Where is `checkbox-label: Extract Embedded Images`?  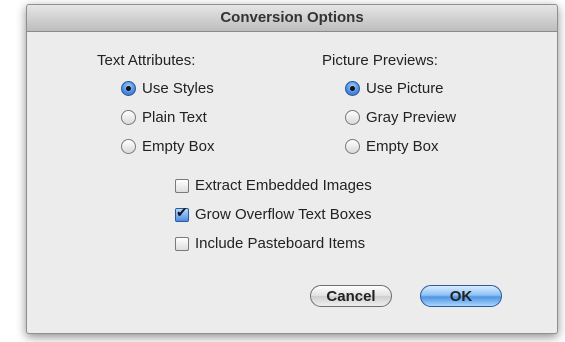
checkbox-label: Extract Embedded Images is located at coordinates (283, 185).